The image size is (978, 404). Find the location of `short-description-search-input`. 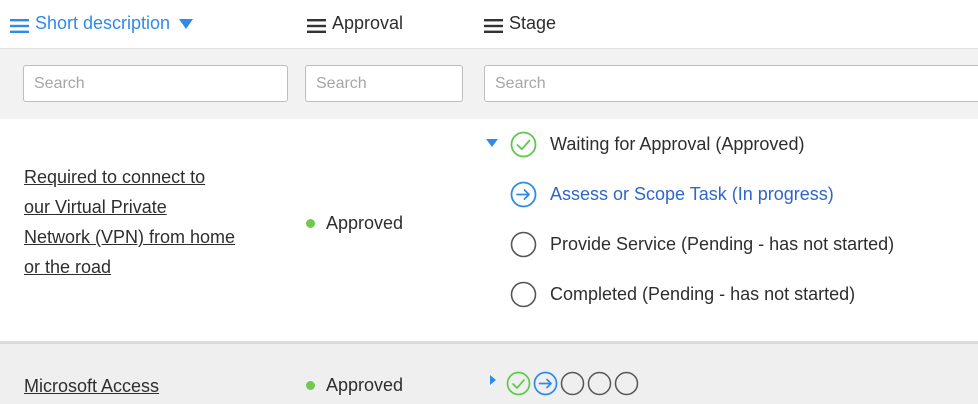

short-description-search-input is located at coordinates (155, 83).